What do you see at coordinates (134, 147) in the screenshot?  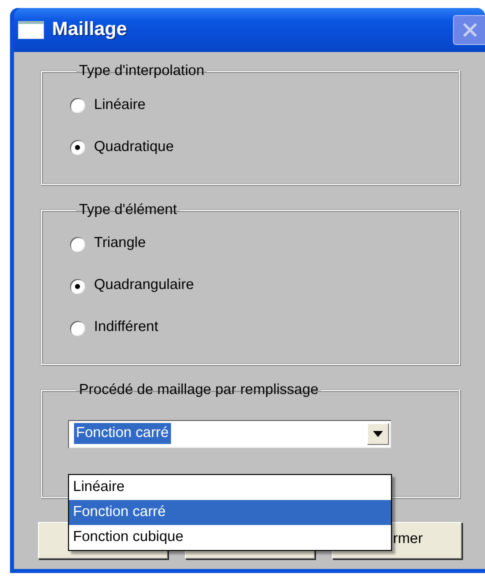 I see `radio-label: Quadratique` at bounding box center [134, 147].